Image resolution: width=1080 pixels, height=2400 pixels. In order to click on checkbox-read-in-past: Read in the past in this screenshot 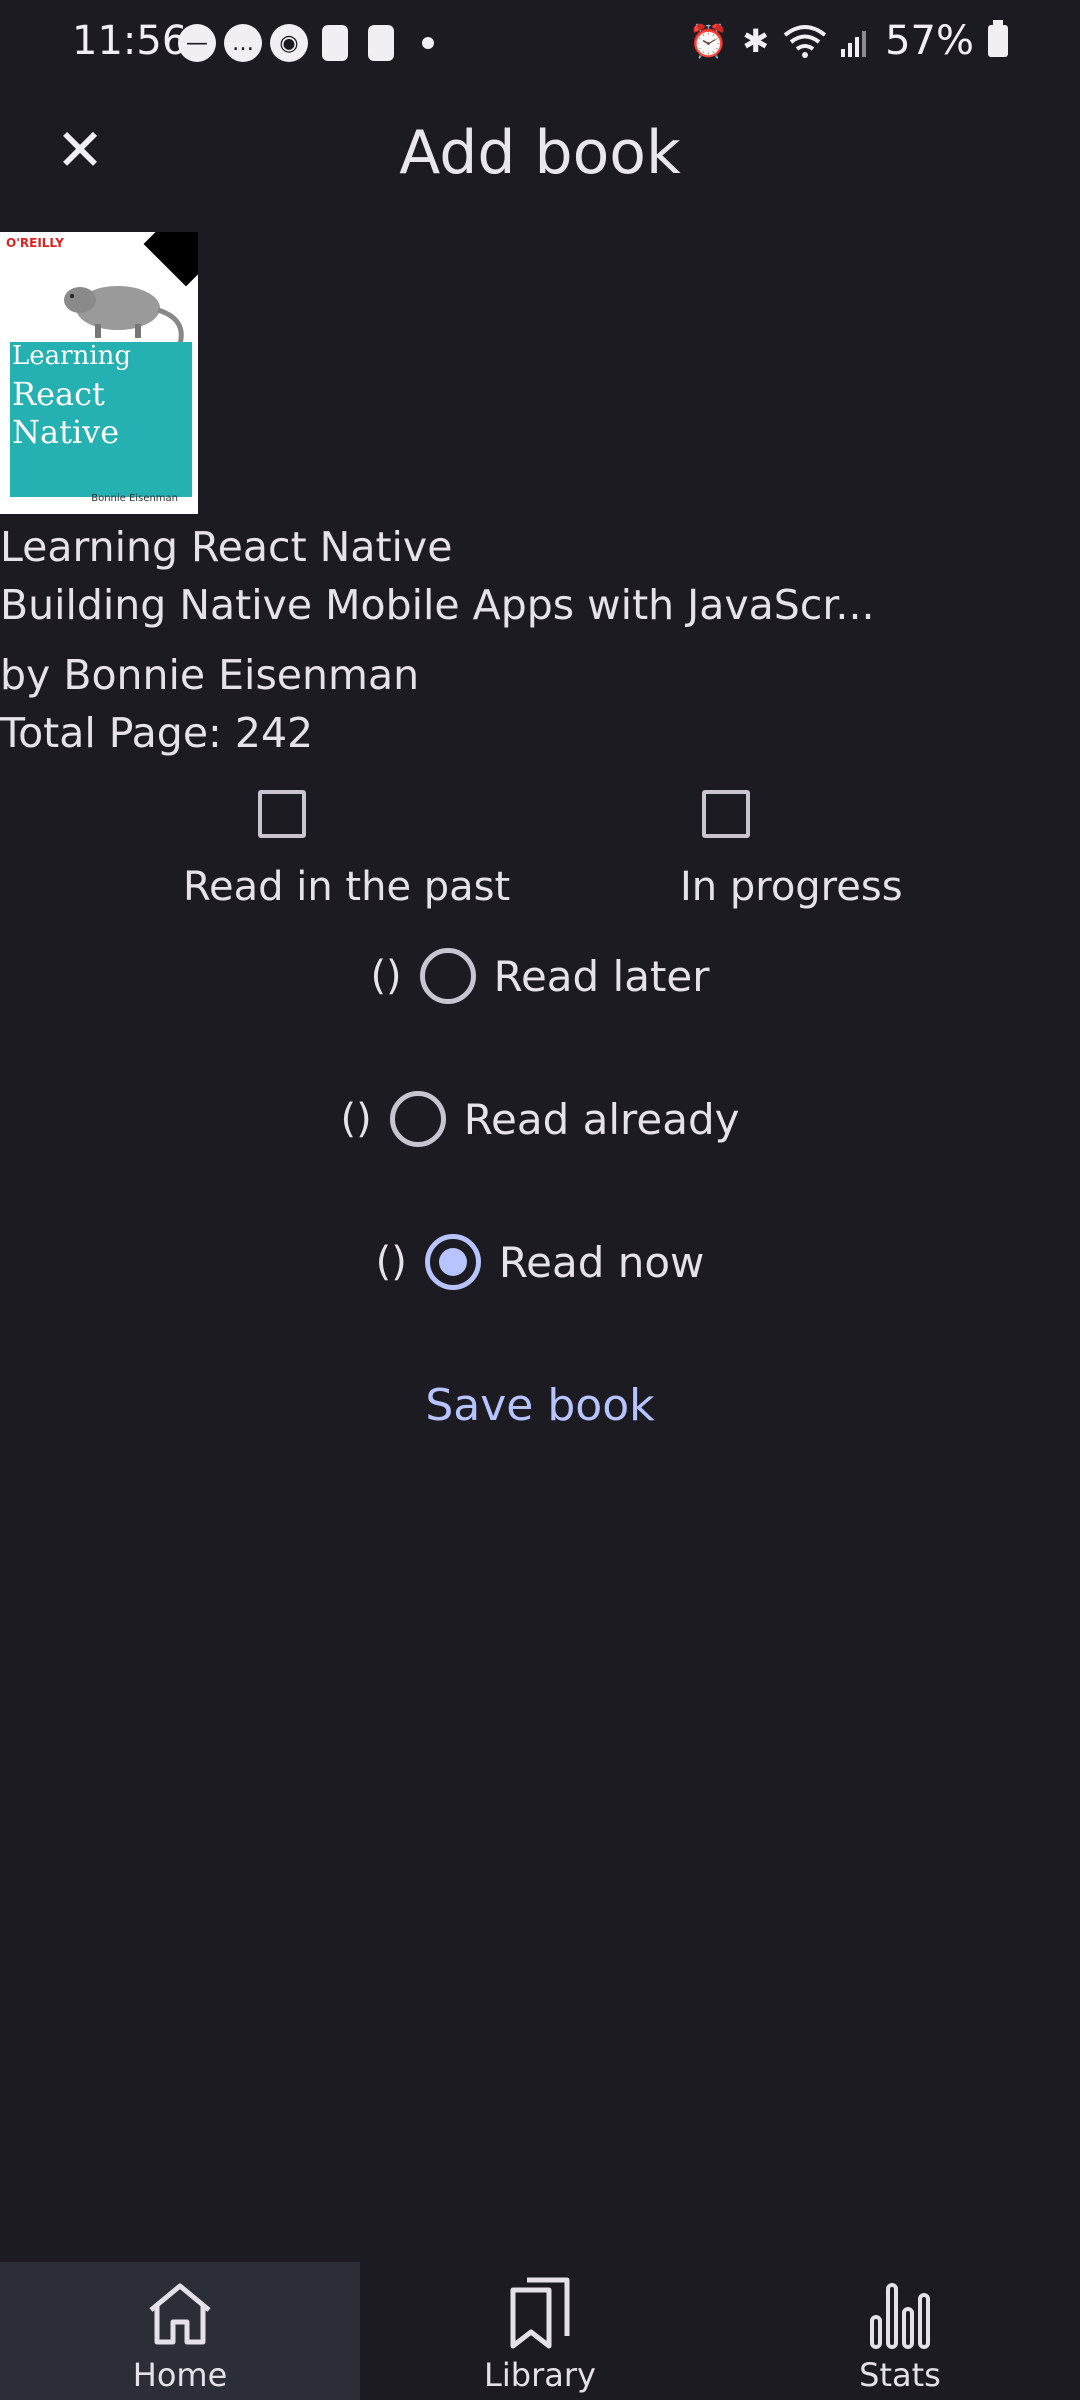, I will do `click(346, 845)`.